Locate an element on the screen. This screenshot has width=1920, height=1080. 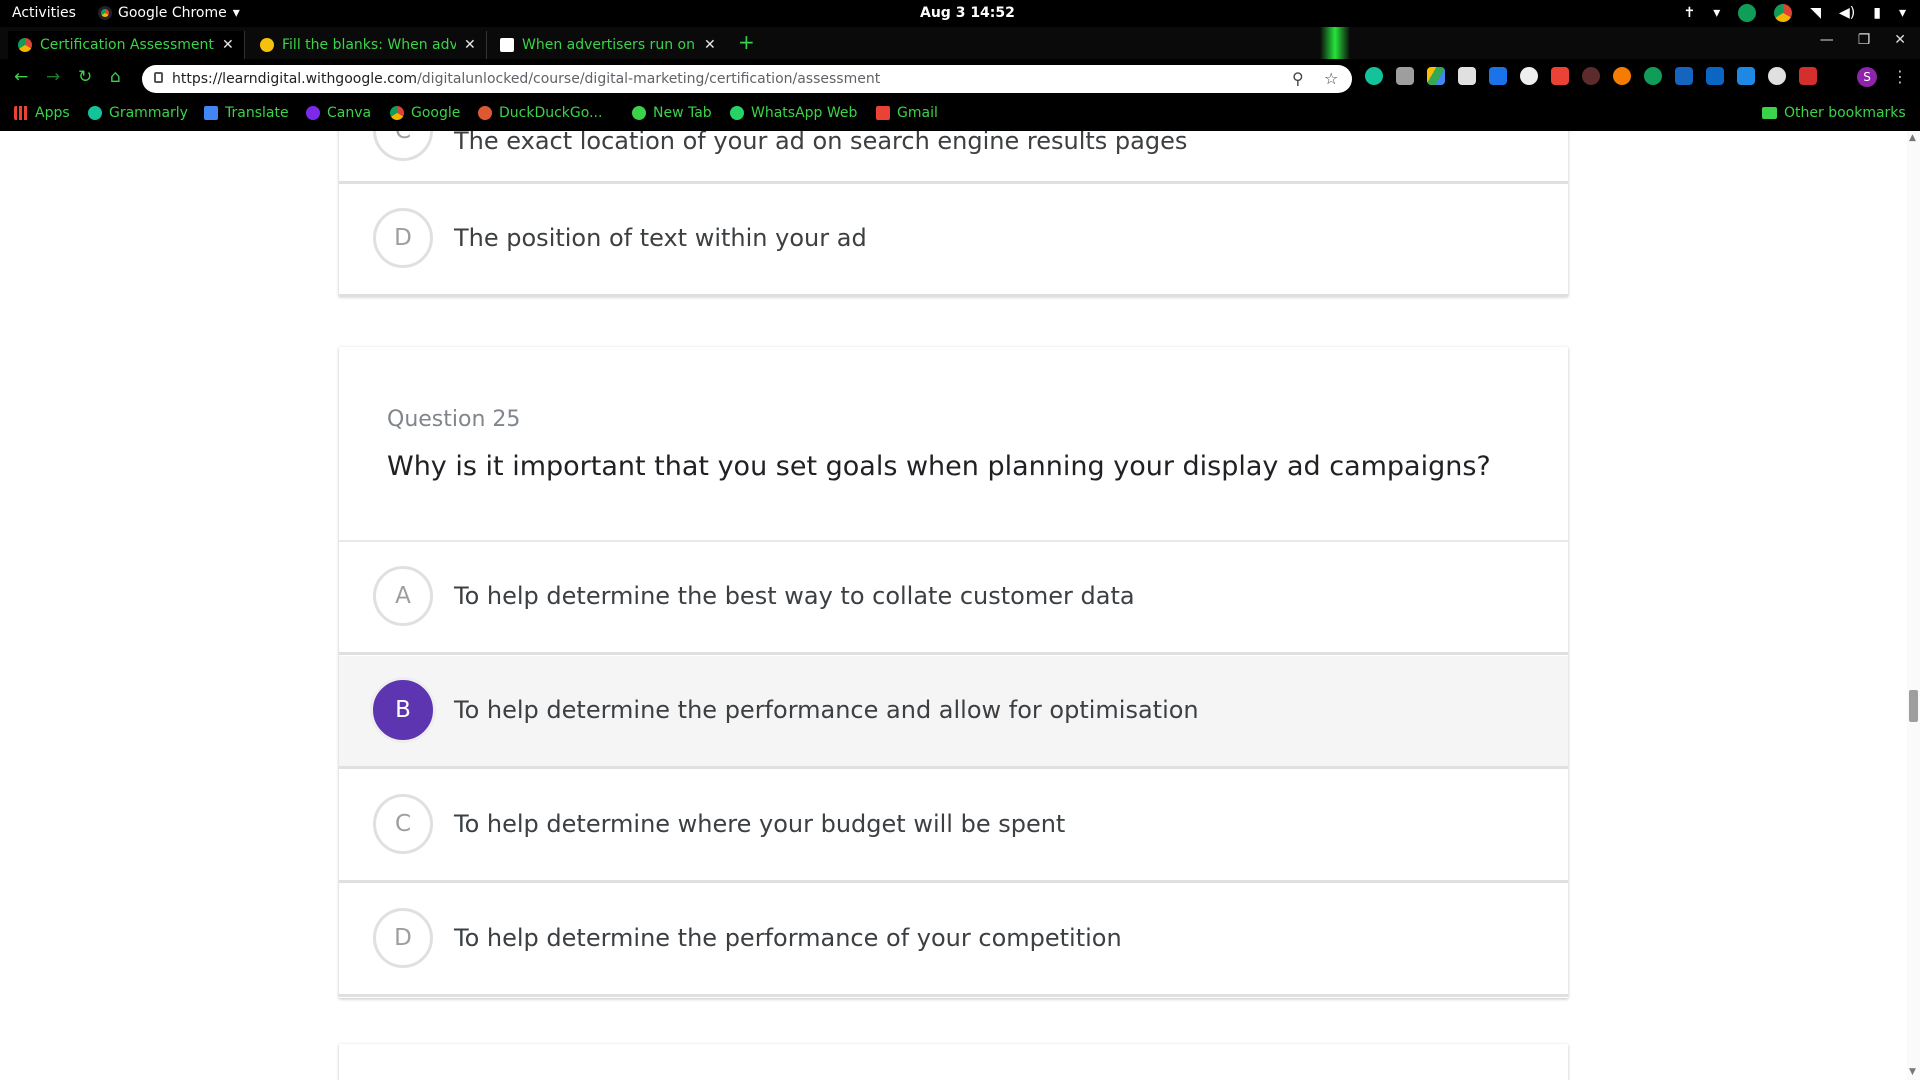
drive-extension-icon is located at coordinates (1436, 76).